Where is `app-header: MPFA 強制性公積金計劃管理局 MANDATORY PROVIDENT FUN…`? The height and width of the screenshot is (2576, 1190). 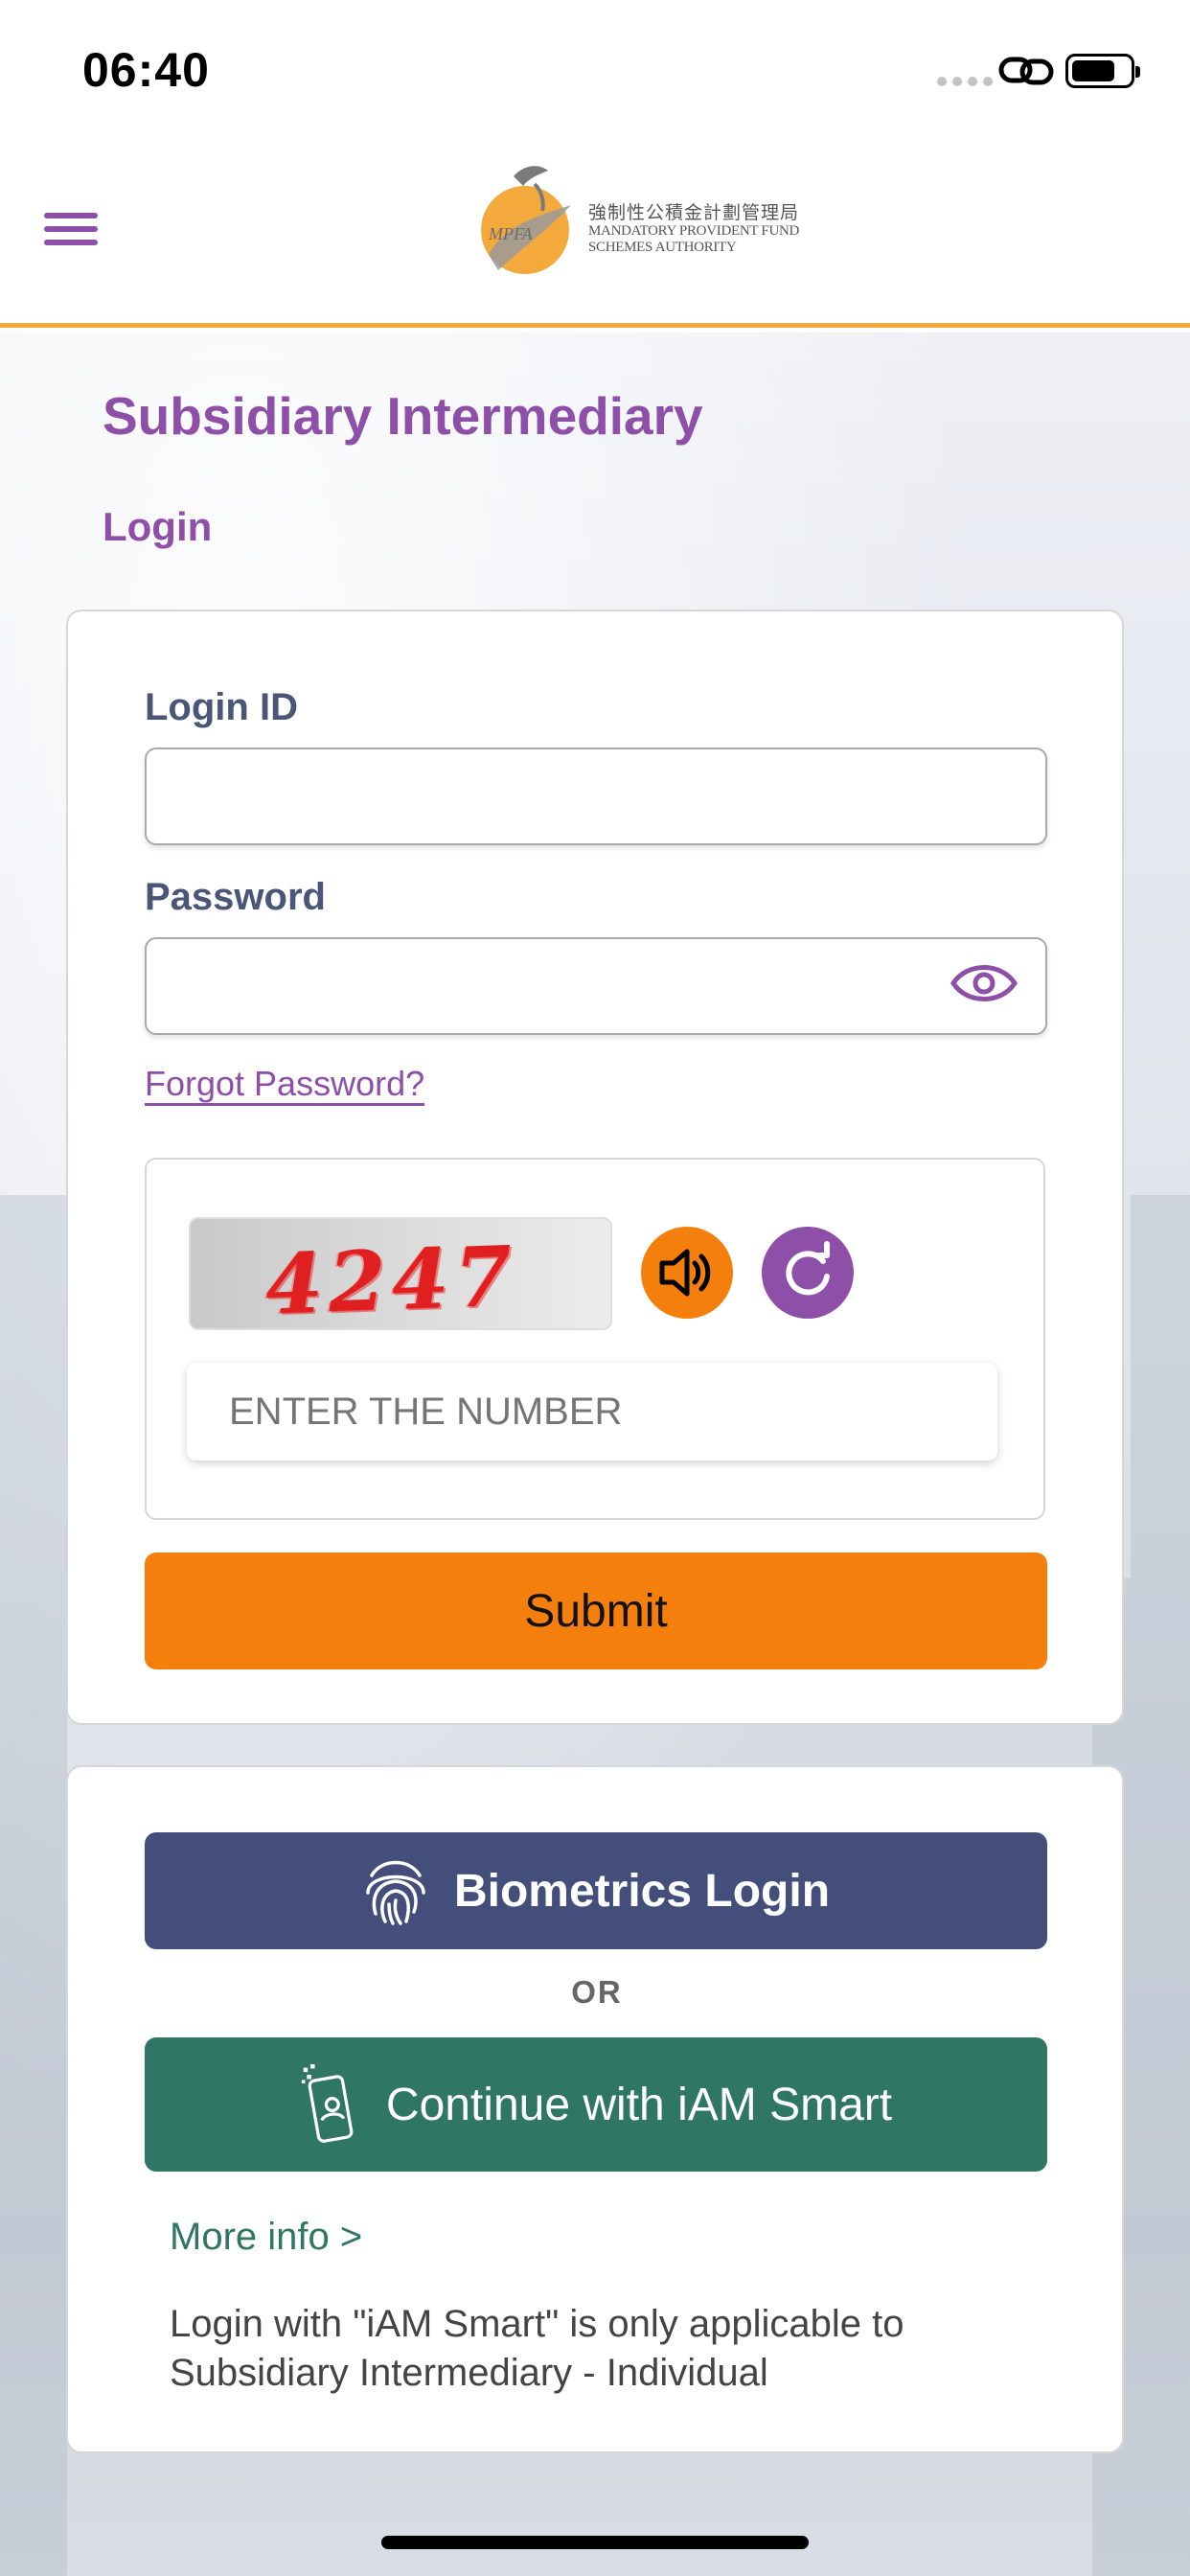
app-header: MPFA 強制性公積金計劃管理局 MANDATORY PROVIDENT FUN… is located at coordinates (595, 231).